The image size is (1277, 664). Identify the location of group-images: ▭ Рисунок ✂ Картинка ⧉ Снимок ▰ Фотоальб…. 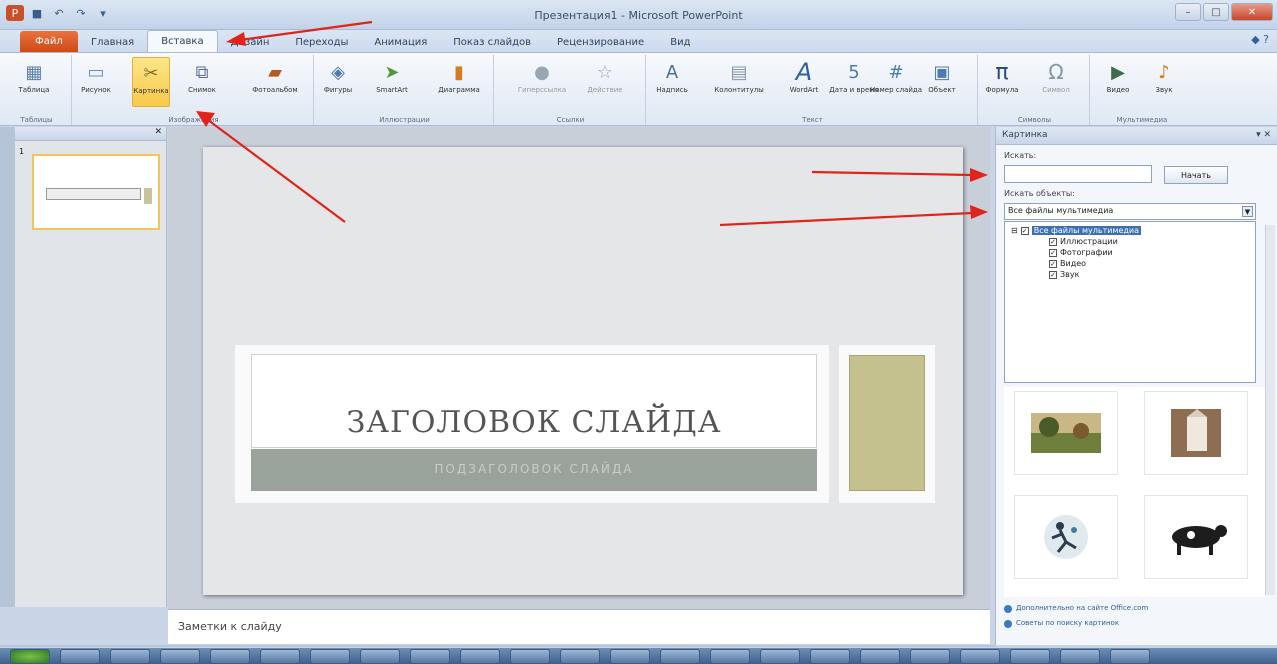
(194, 90).